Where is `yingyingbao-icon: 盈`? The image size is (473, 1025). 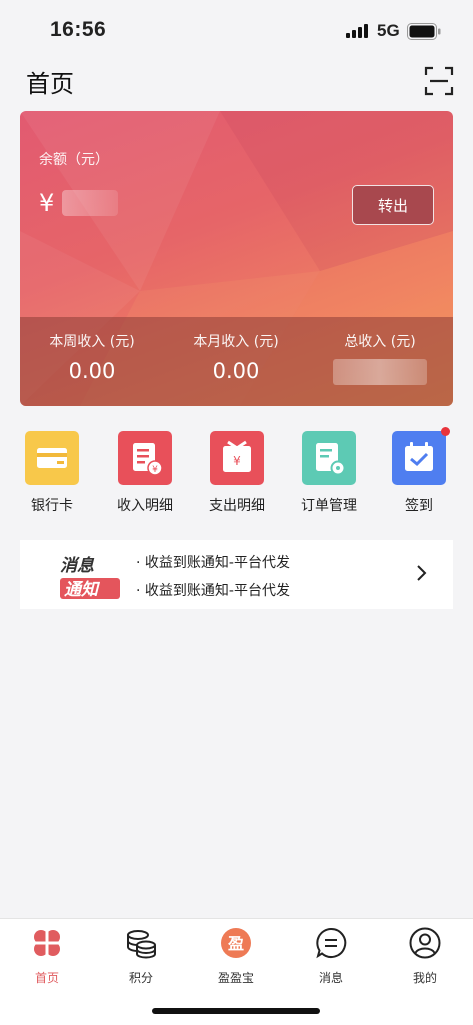
yingyingbao-icon: 盈 is located at coordinates (236, 943).